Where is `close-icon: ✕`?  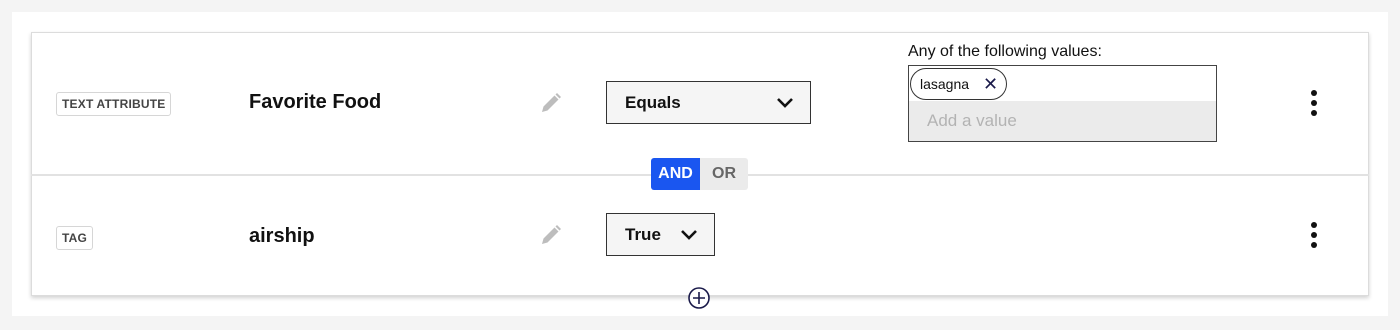 close-icon: ✕ is located at coordinates (990, 84).